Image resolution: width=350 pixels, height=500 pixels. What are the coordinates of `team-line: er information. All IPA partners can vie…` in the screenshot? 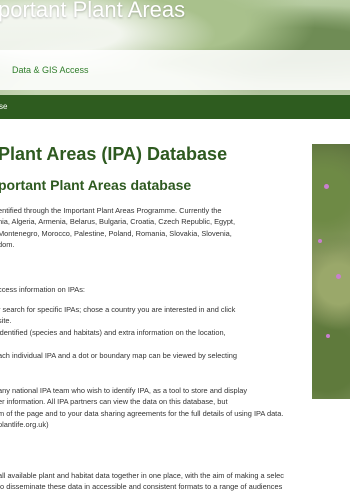 It's located at (114, 402).